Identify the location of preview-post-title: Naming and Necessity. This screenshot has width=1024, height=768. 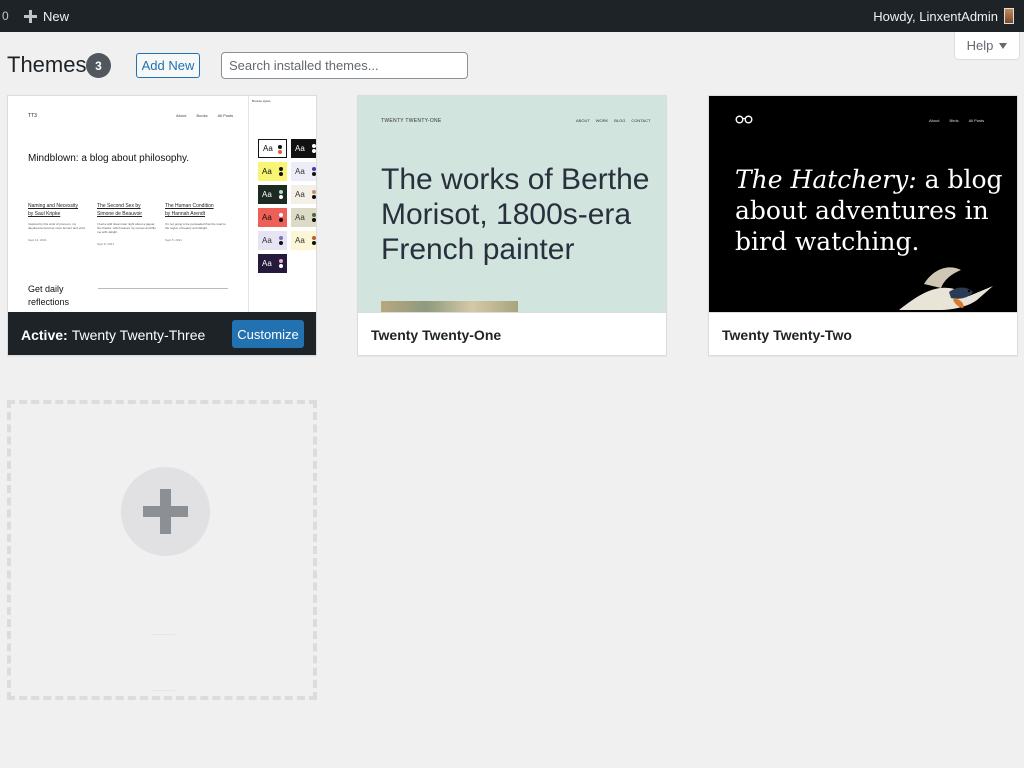
(53, 206).